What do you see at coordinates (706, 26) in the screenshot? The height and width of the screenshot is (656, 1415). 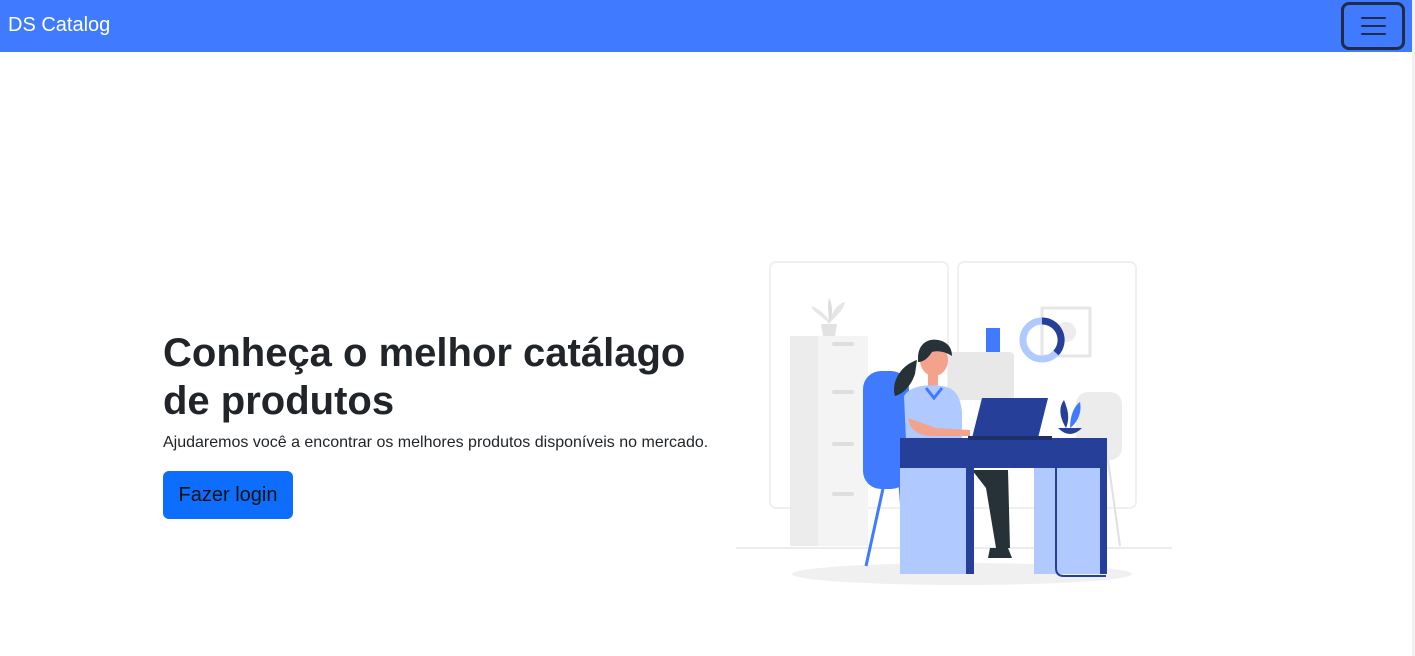 I see `navbar: DS Catalog` at bounding box center [706, 26].